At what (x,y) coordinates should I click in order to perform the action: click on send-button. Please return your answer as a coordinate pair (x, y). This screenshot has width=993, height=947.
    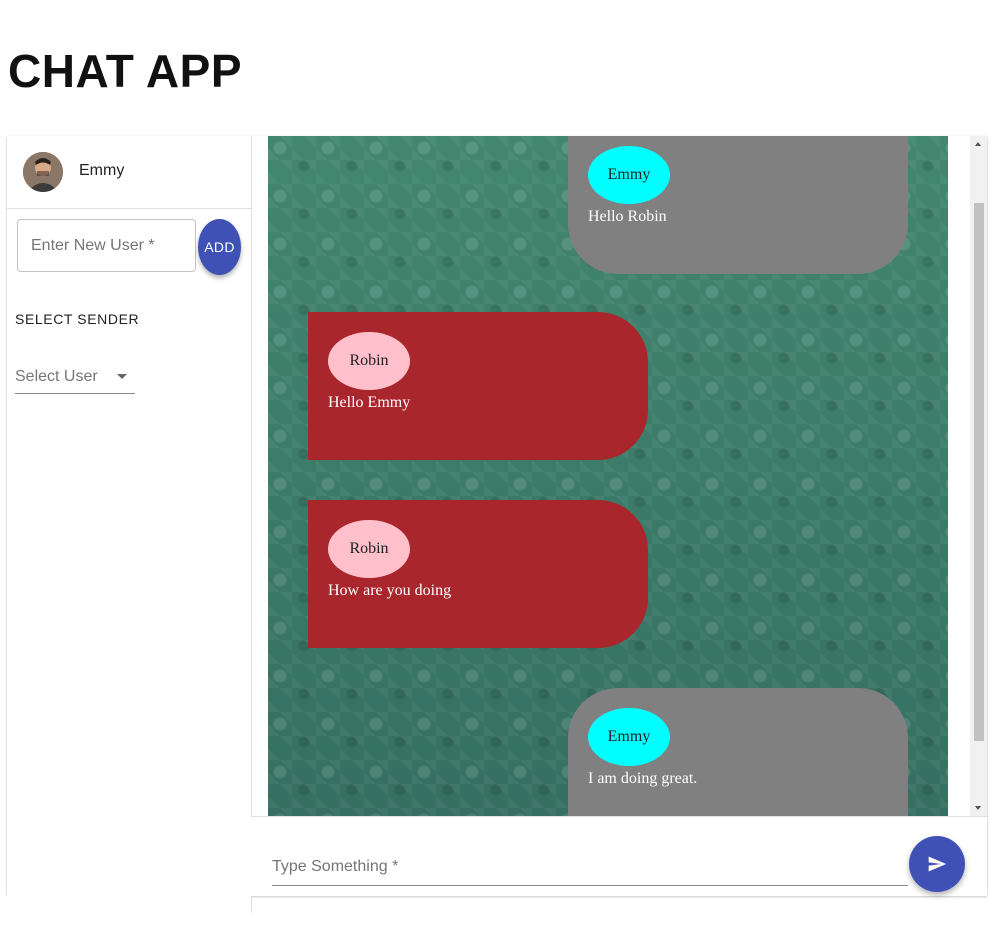
    Looking at the image, I should click on (937, 864).